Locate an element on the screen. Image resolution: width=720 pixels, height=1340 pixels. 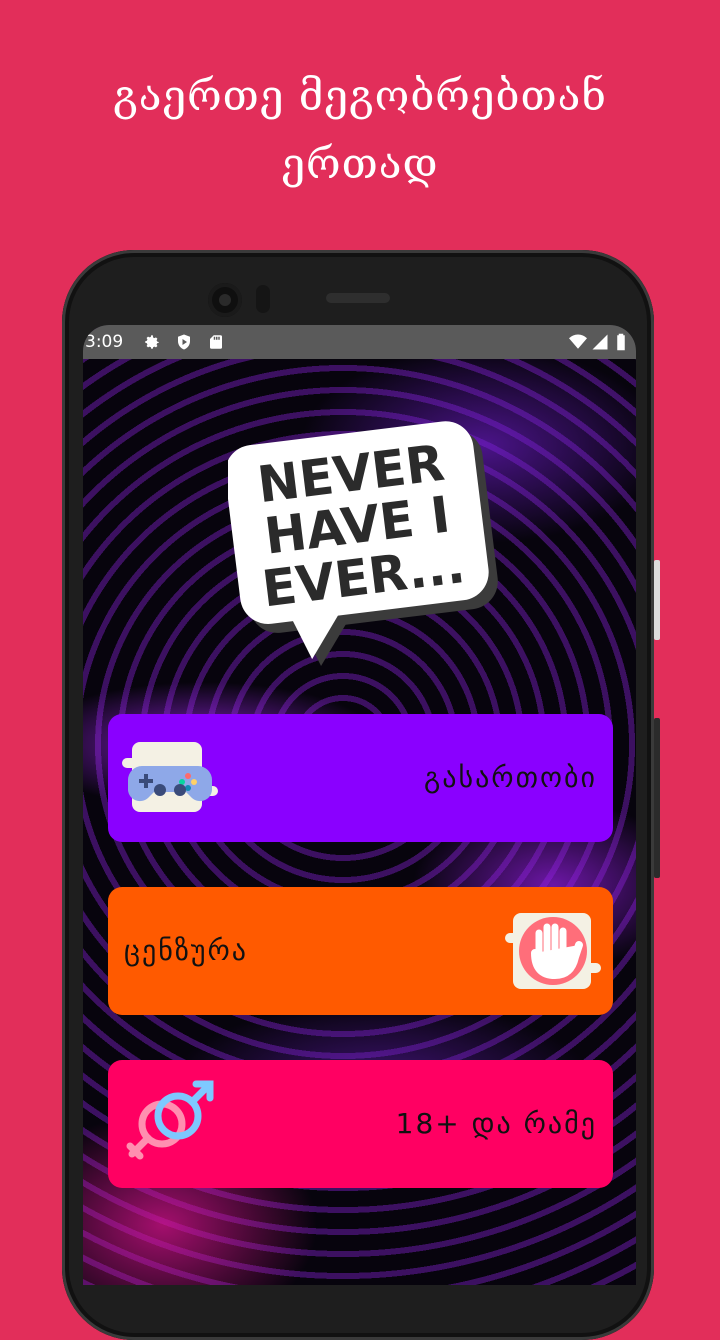
censorship-button: ცენზურა is located at coordinates (360, 951).